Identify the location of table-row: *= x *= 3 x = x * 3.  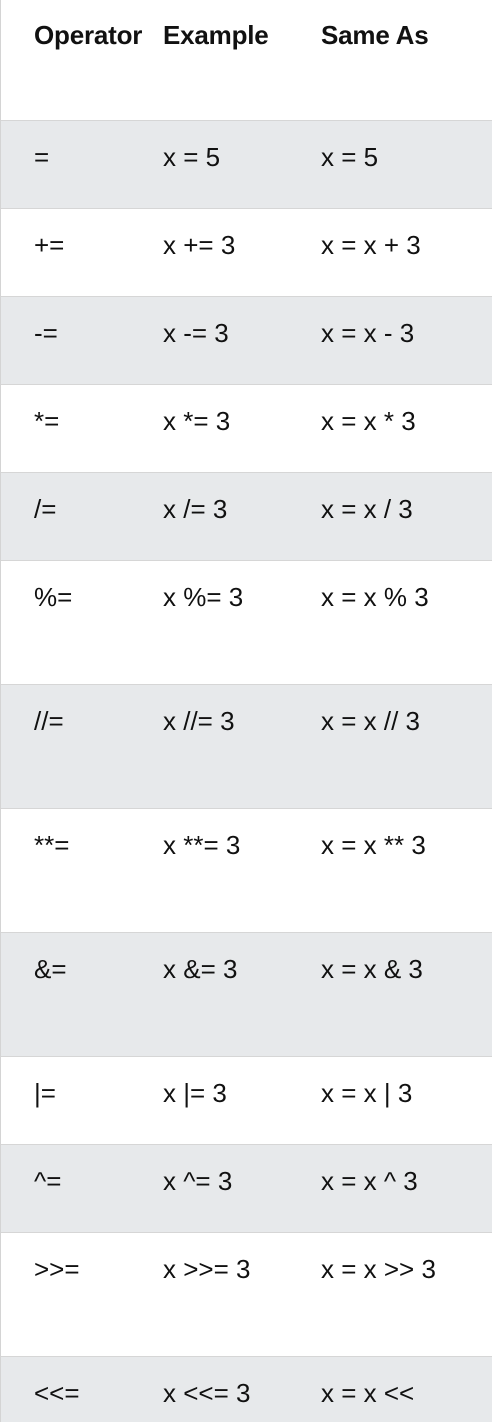
(246, 427).